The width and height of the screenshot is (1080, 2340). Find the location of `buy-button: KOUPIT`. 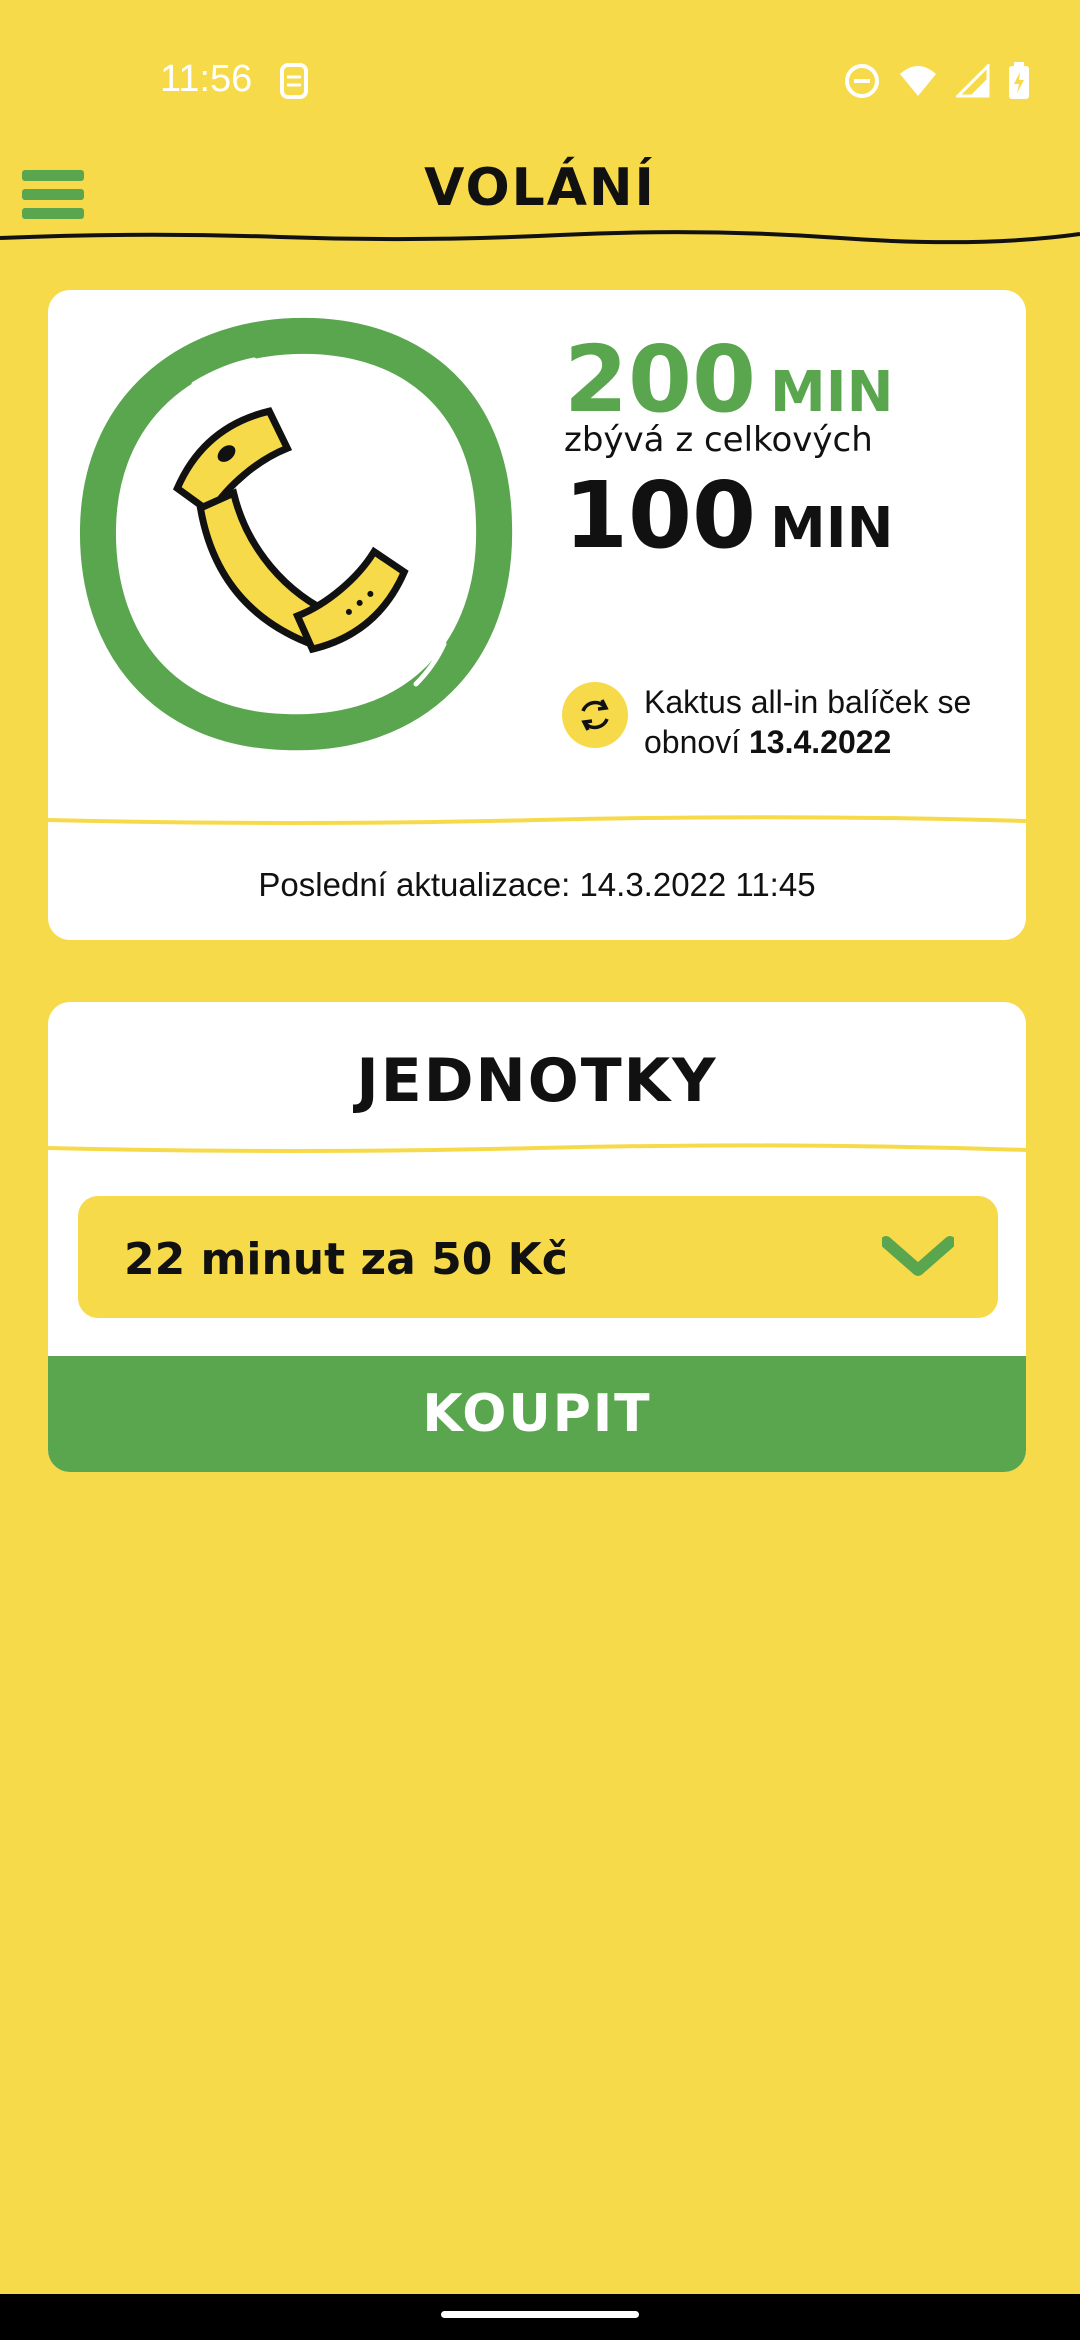

buy-button: KOUPIT is located at coordinates (537, 1414).